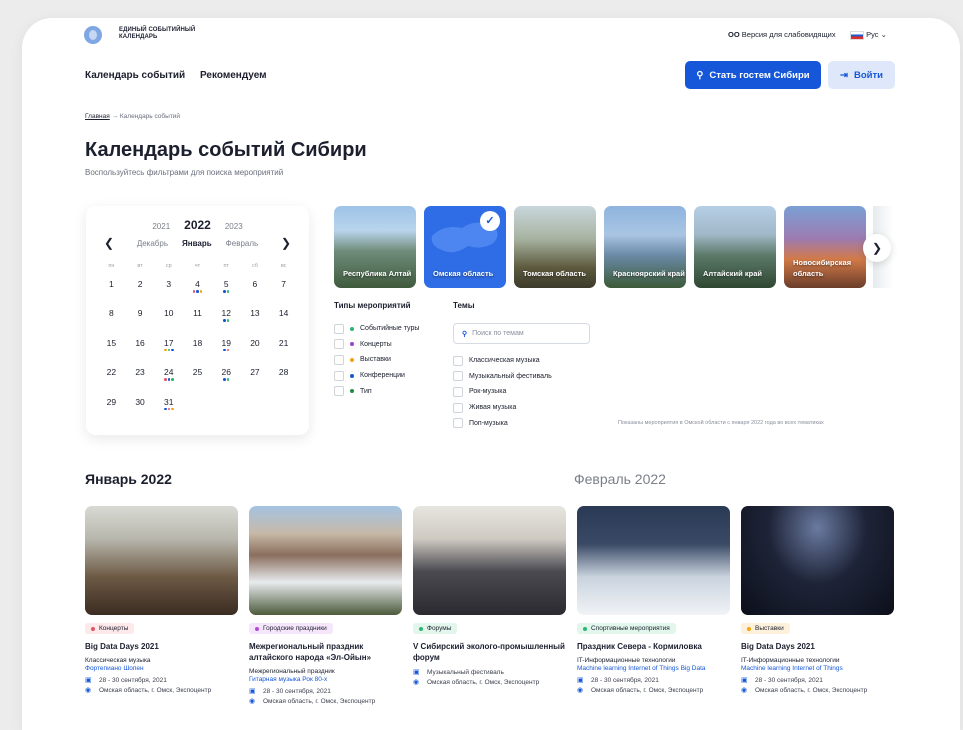 The width and height of the screenshot is (963, 730). What do you see at coordinates (140, 352) in the screenshot?
I see `calendar-day: 16` at bounding box center [140, 352].